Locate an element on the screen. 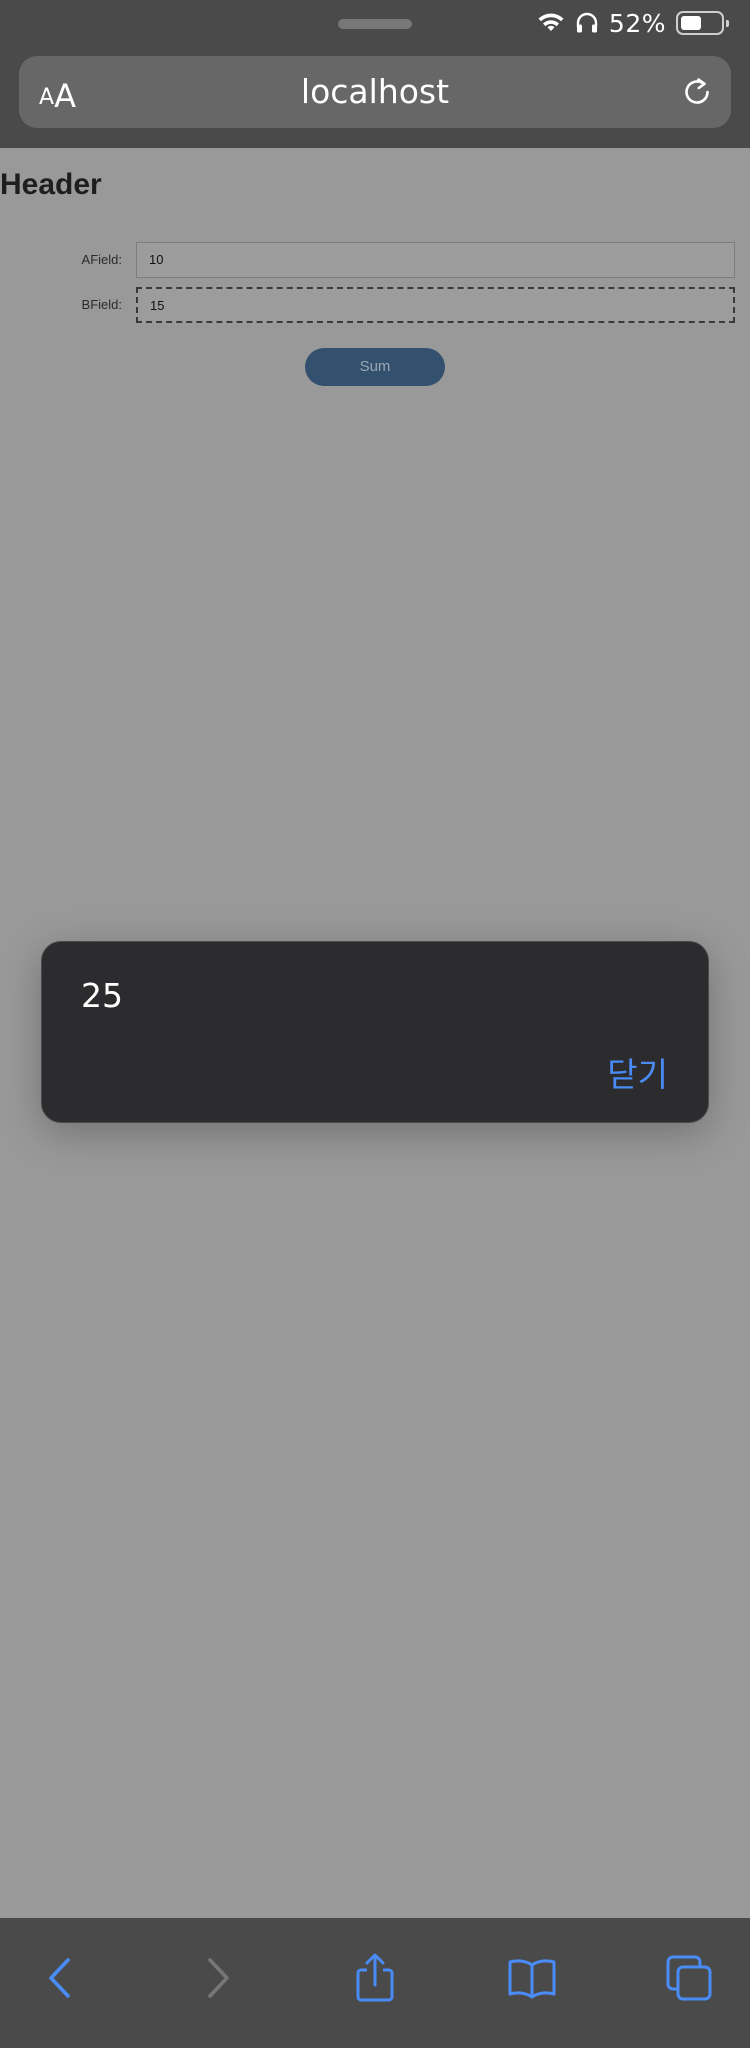 The height and width of the screenshot is (2048, 750). back-icon is located at coordinates (60, 1978).